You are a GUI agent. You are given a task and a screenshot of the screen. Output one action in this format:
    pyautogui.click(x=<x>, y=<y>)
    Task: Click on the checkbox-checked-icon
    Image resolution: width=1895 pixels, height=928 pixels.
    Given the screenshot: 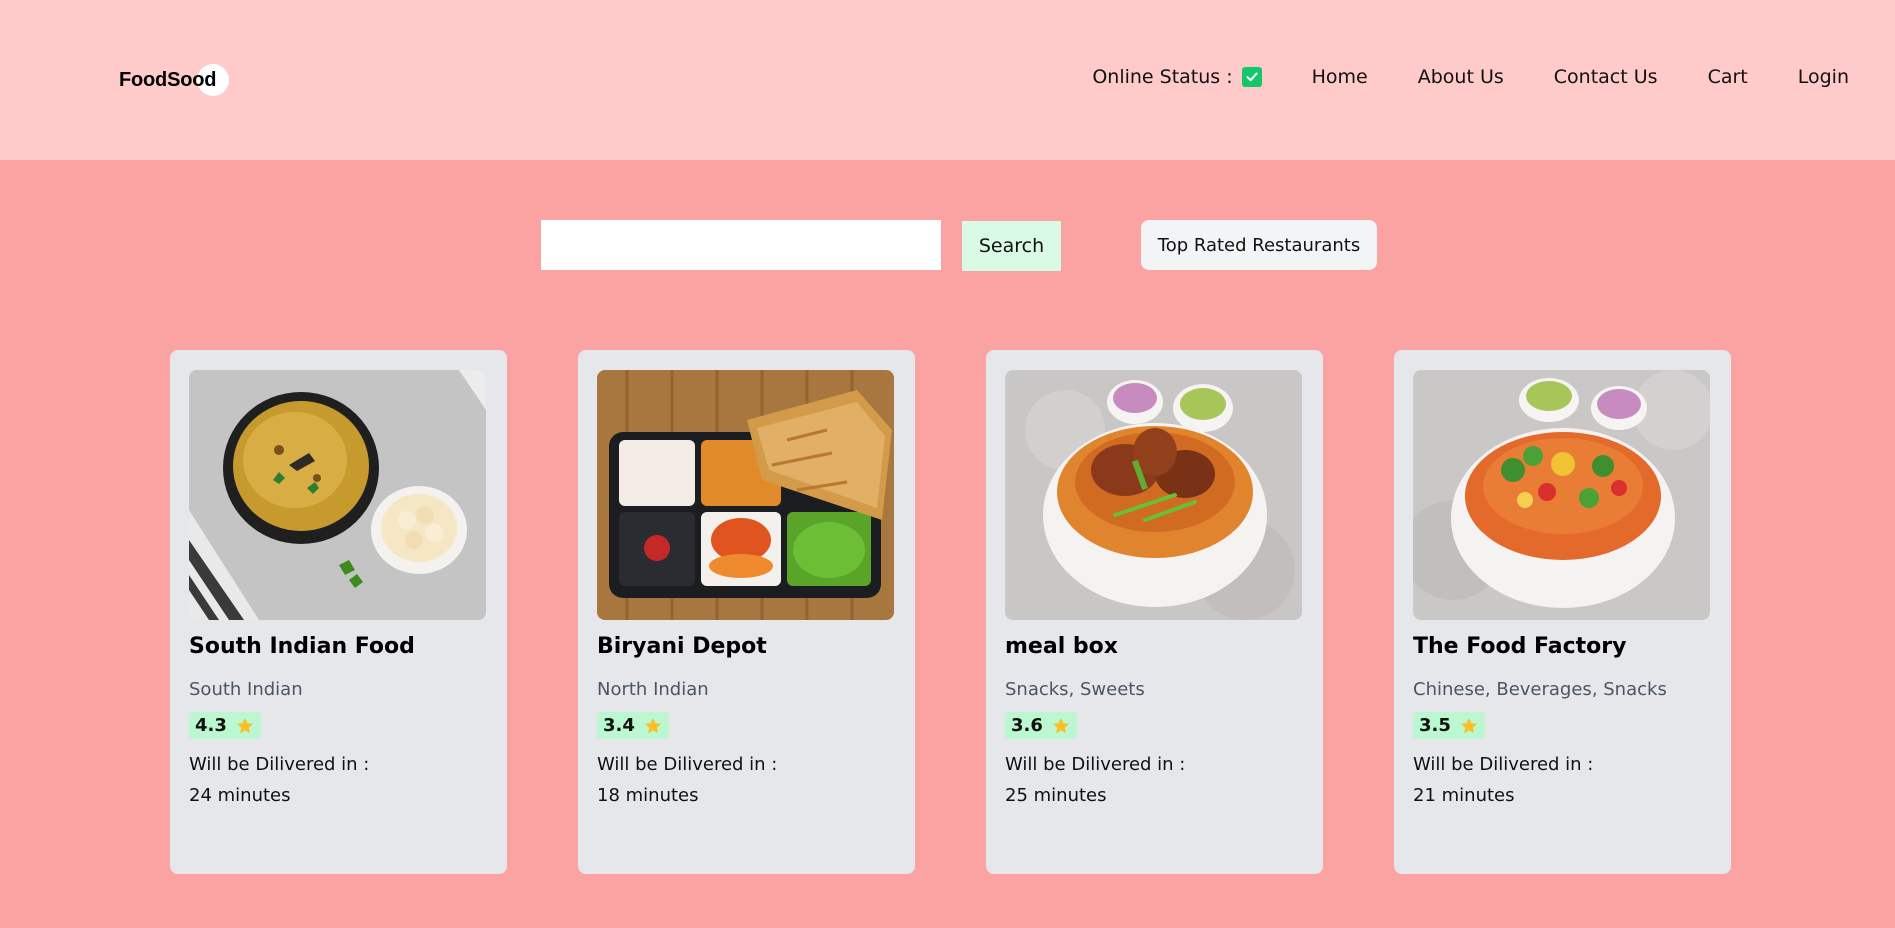 What is the action you would take?
    pyautogui.click(x=1251, y=77)
    